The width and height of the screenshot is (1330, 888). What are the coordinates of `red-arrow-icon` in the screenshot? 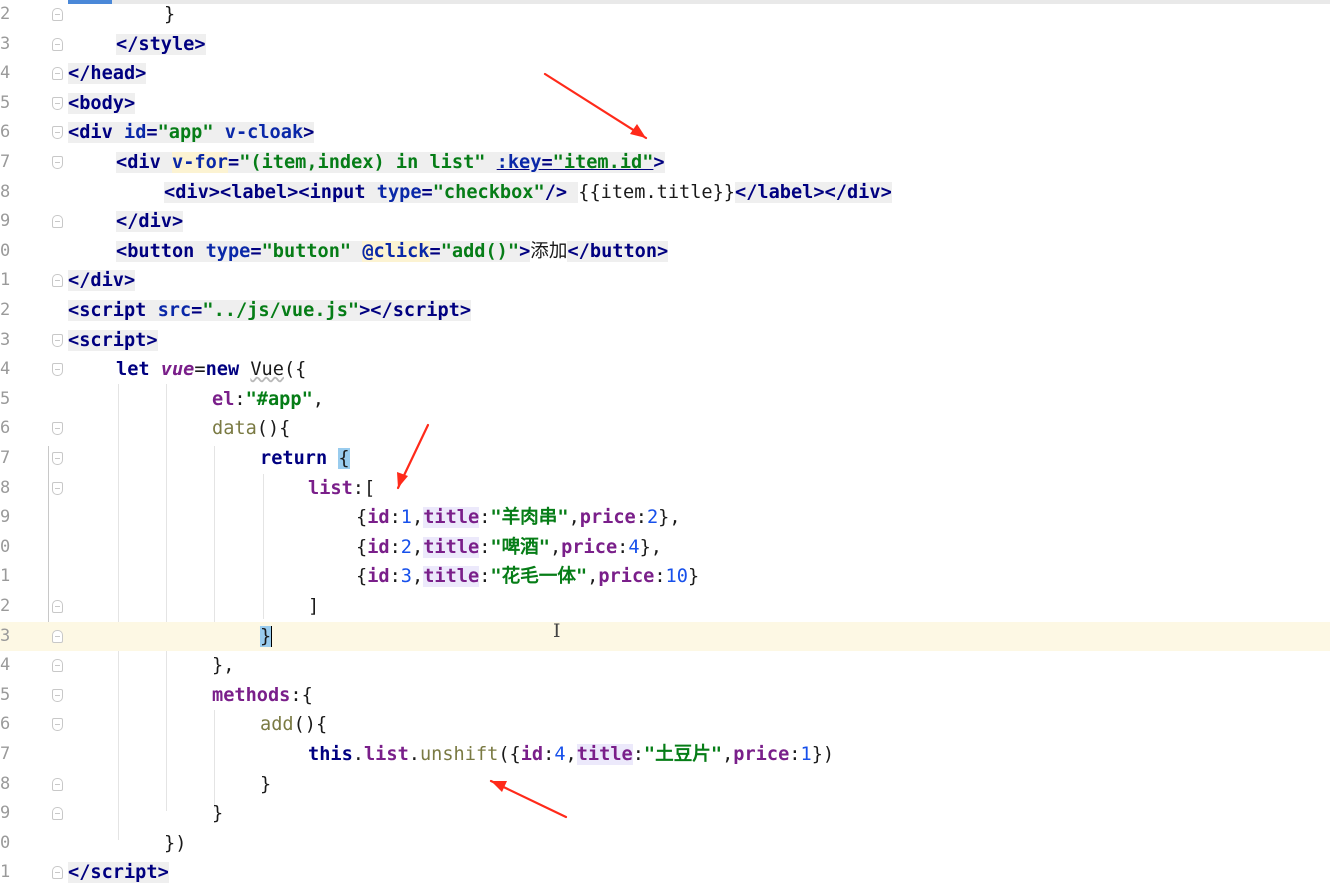 It's located at (595, 106).